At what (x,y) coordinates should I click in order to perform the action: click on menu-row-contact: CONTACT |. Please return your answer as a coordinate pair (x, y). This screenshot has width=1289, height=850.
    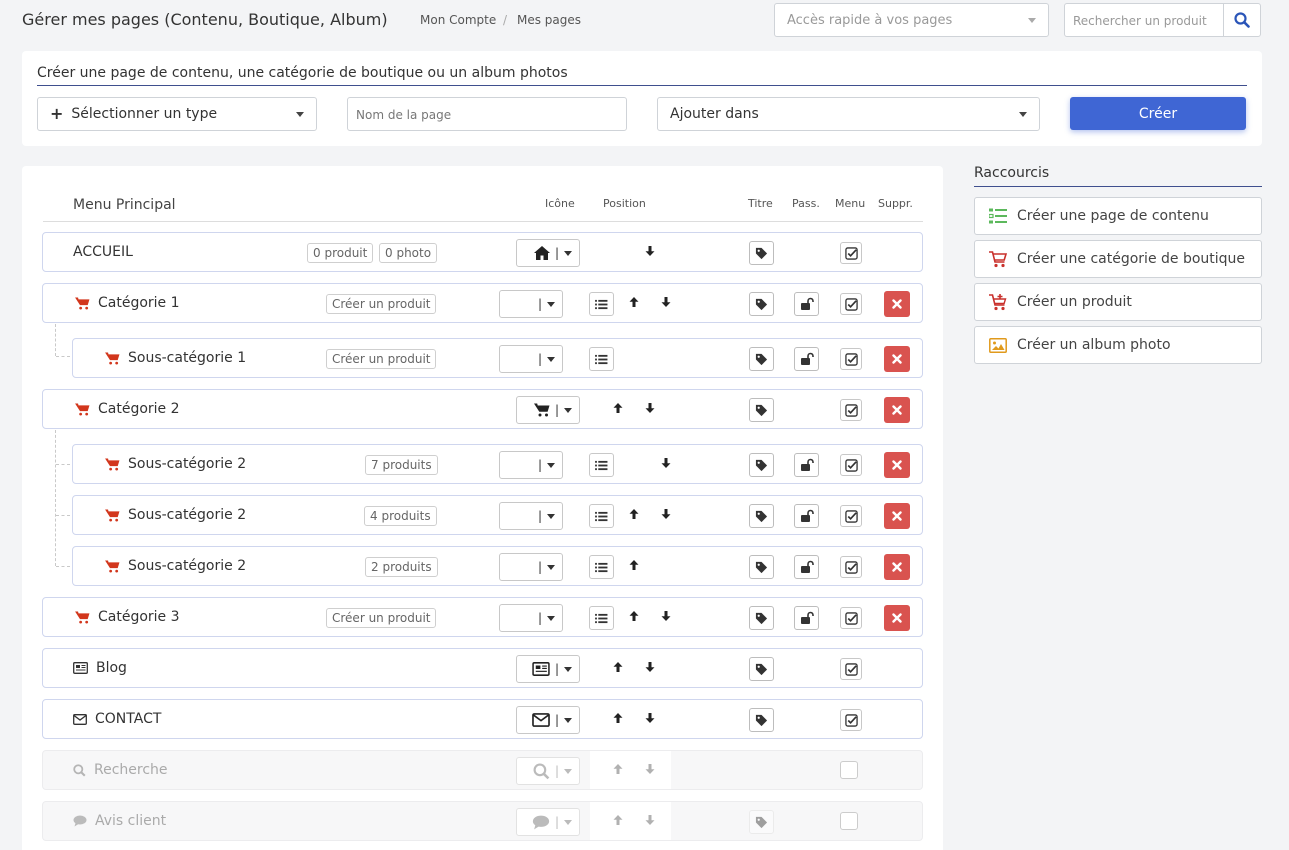
    Looking at the image, I should click on (482, 719).